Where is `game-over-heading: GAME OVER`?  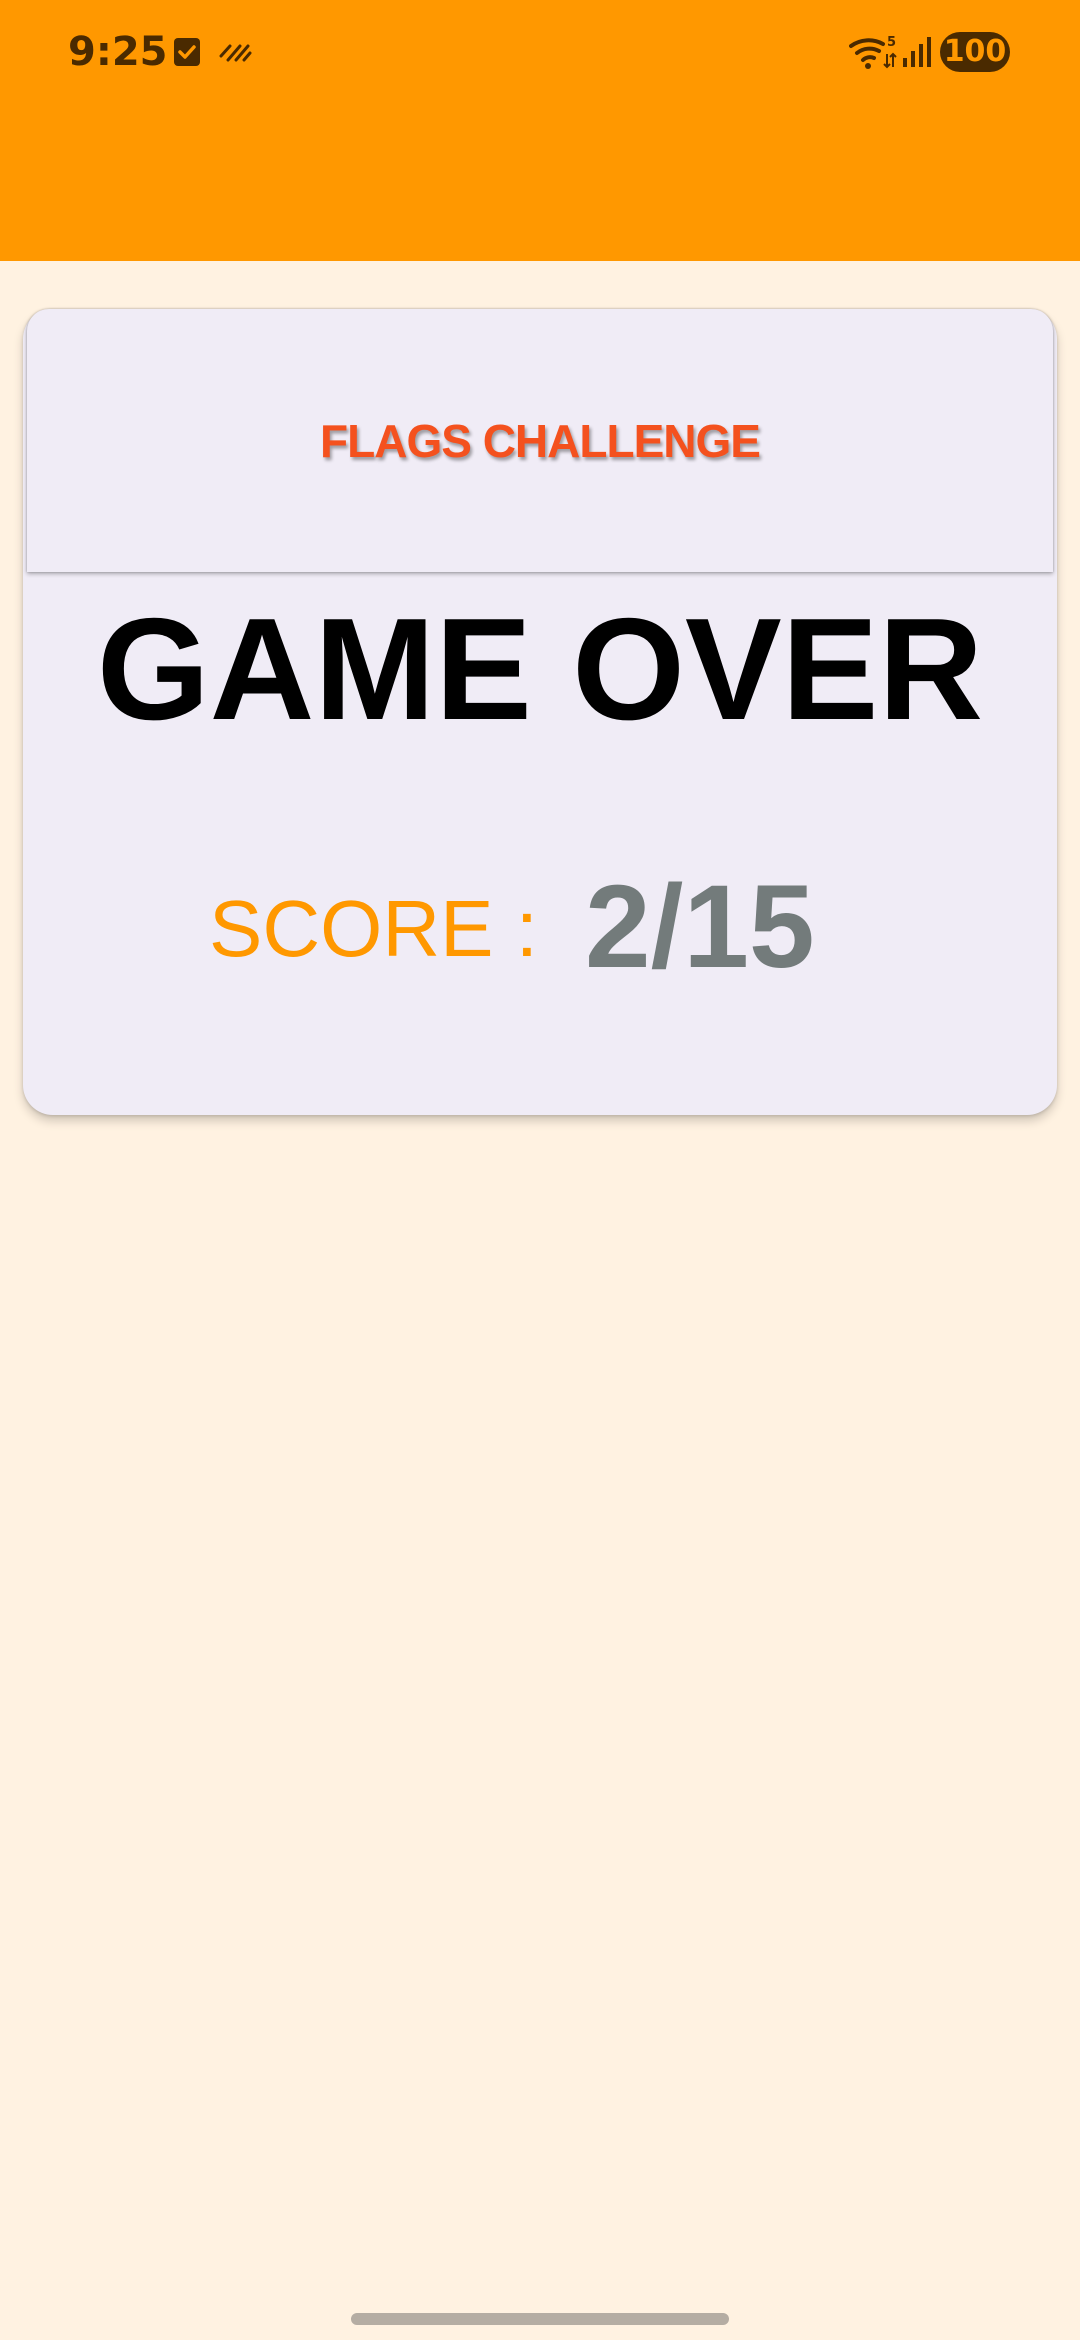
game-over-heading: GAME OVER is located at coordinates (540, 669).